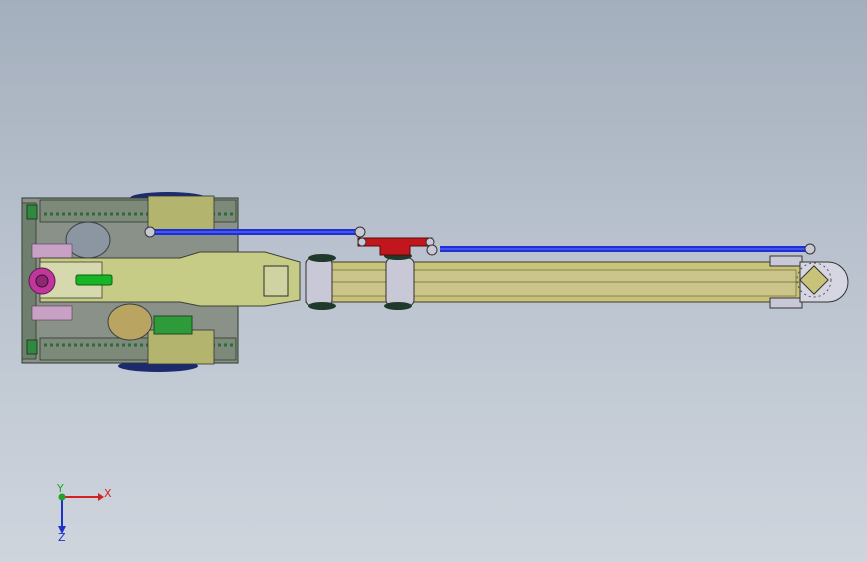  Describe the element at coordinates (108, 493) in the screenshot. I see `x-axis-label: X` at that location.